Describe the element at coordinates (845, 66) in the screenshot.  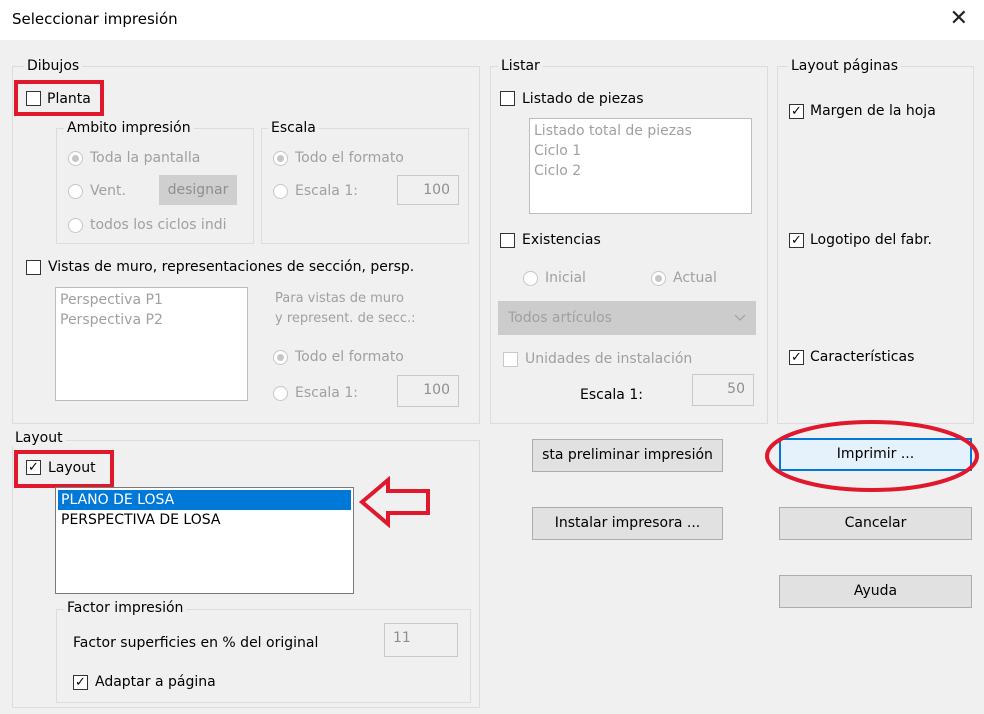
I see `layout-paginas-group-label: Layout páginas` at that location.